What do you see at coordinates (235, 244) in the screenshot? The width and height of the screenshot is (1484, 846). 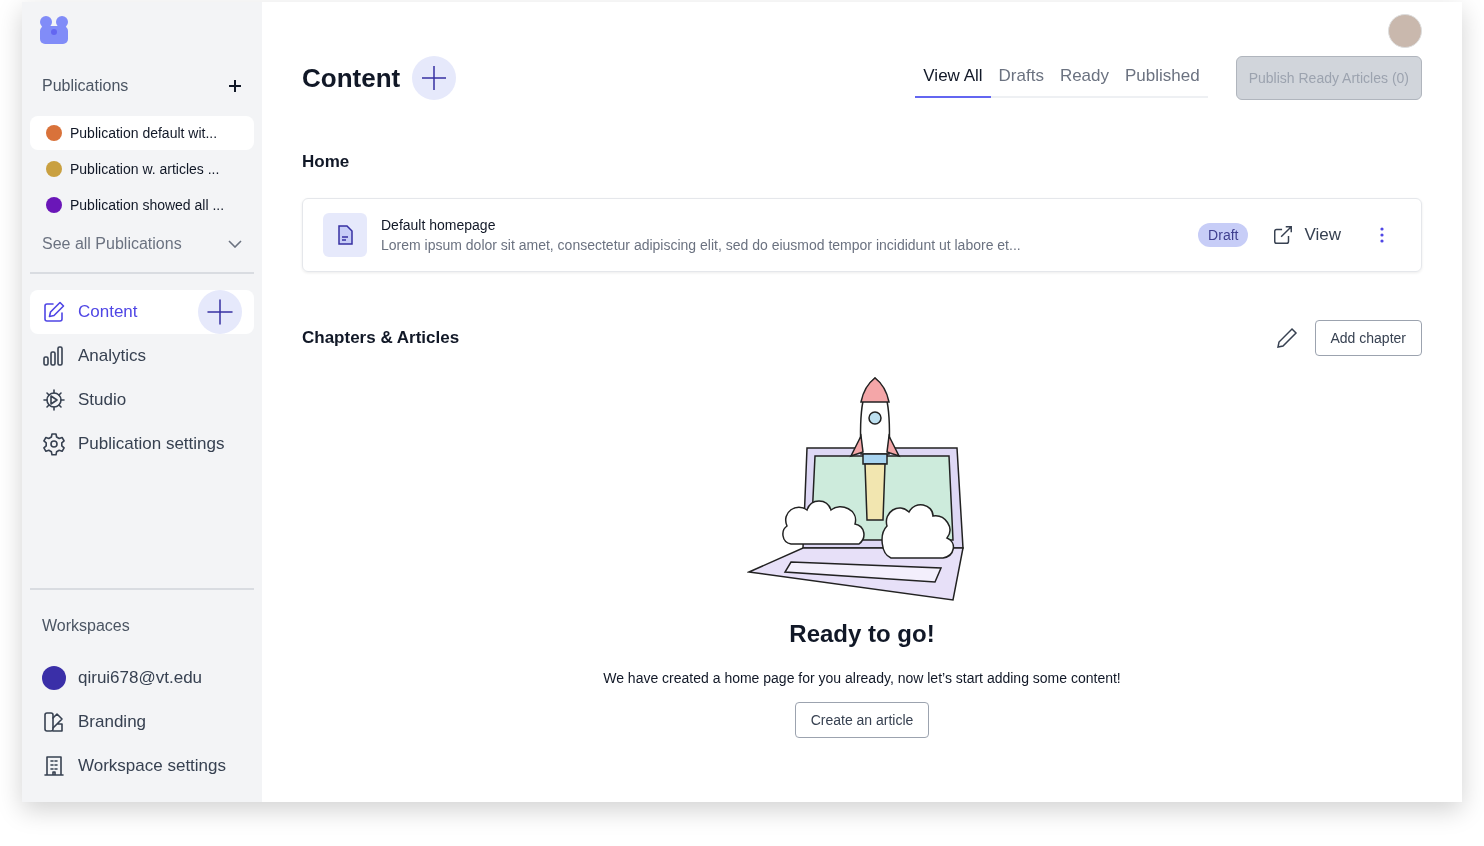 I see `chevron-down-icon` at bounding box center [235, 244].